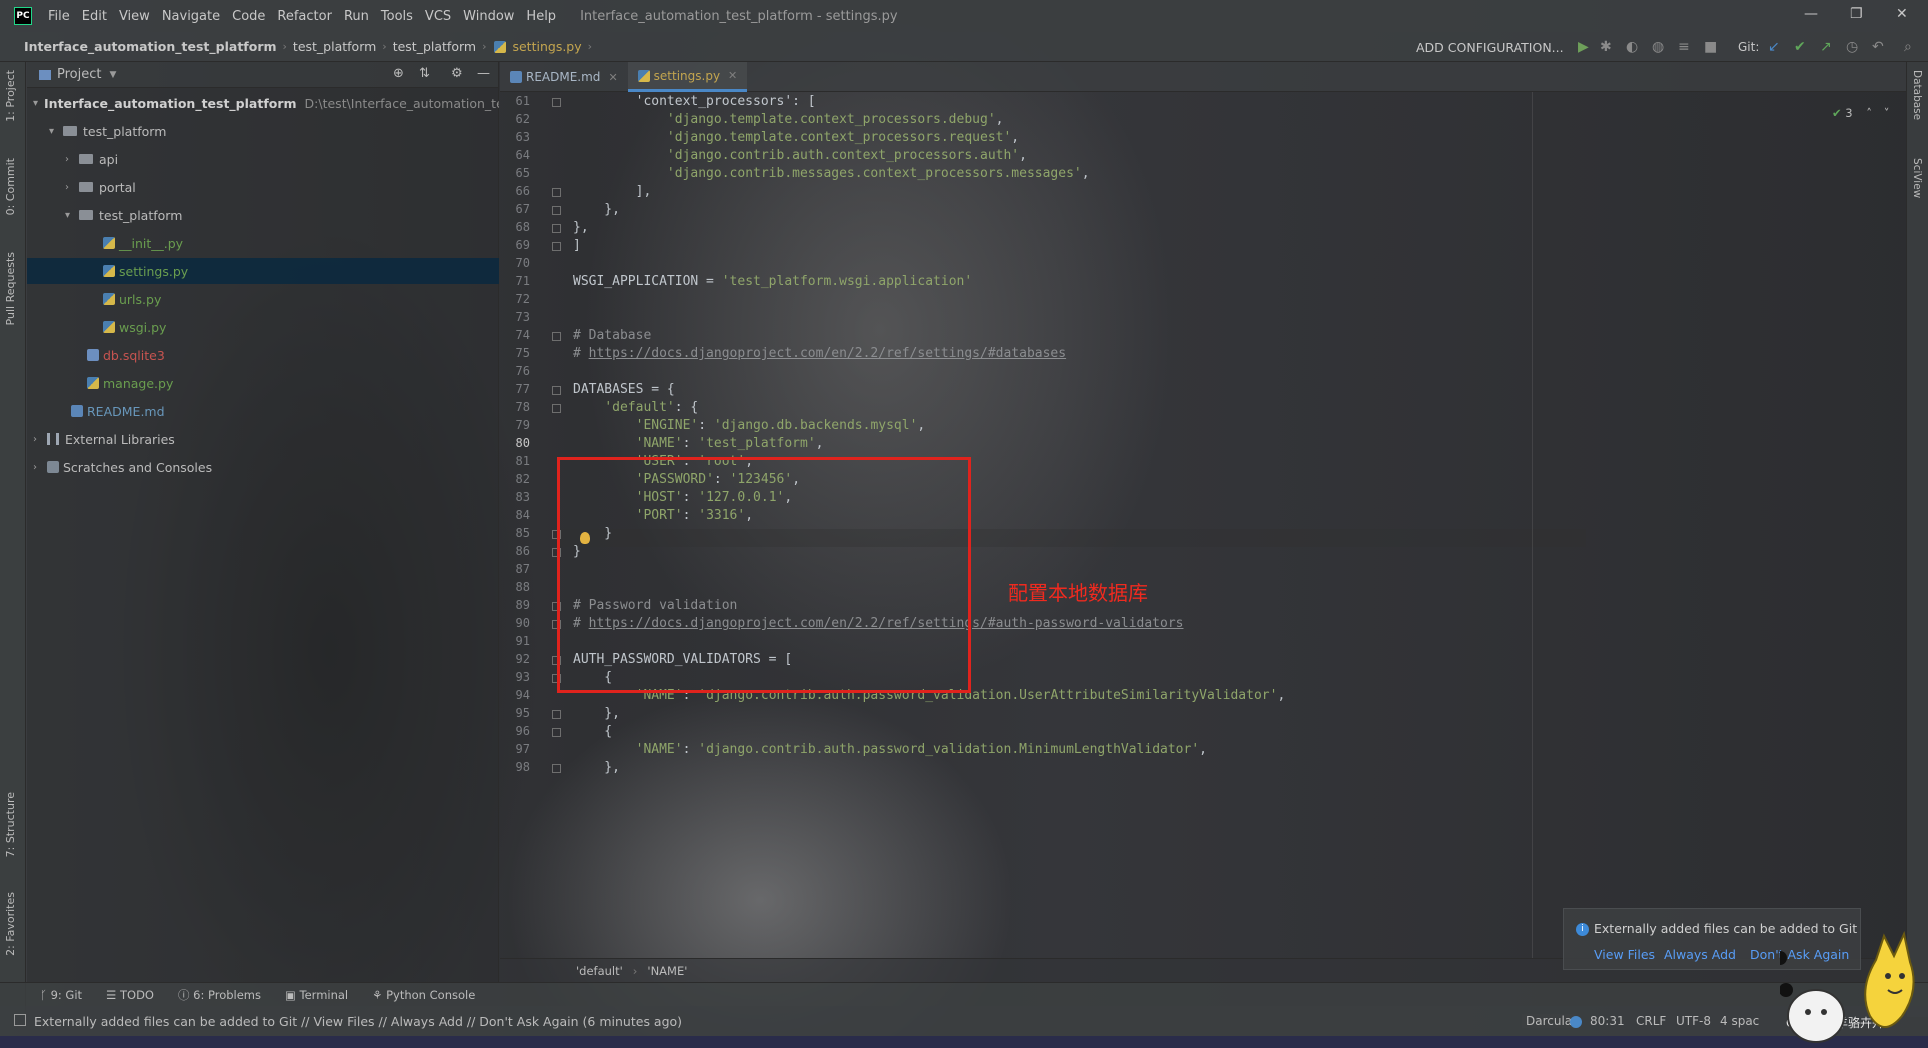 Image resolution: width=1928 pixels, height=1048 pixels. Describe the element at coordinates (424, 73) in the screenshot. I see `collapse-all-icon: ⇅` at that location.